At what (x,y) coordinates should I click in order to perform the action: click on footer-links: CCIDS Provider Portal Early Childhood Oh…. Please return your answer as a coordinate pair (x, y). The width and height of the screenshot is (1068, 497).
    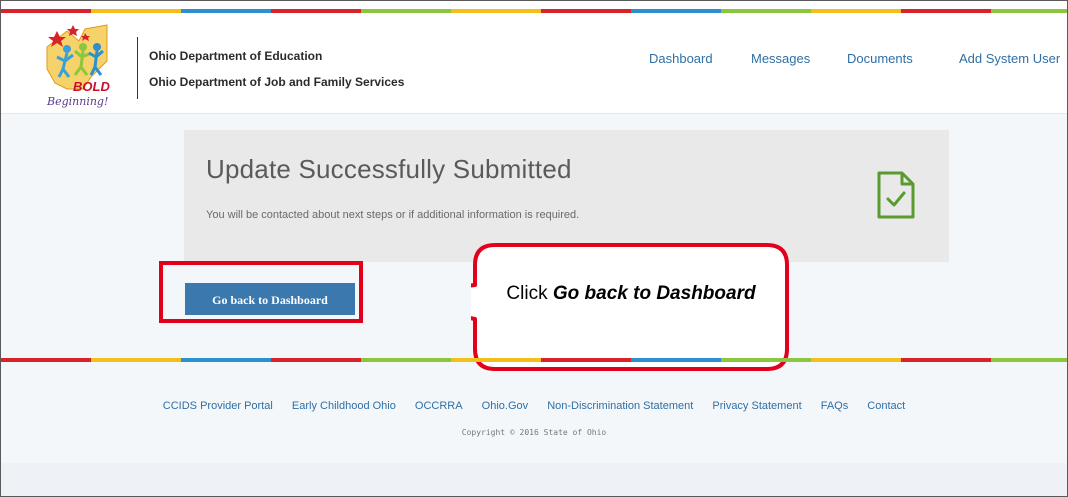
    Looking at the image, I should click on (534, 406).